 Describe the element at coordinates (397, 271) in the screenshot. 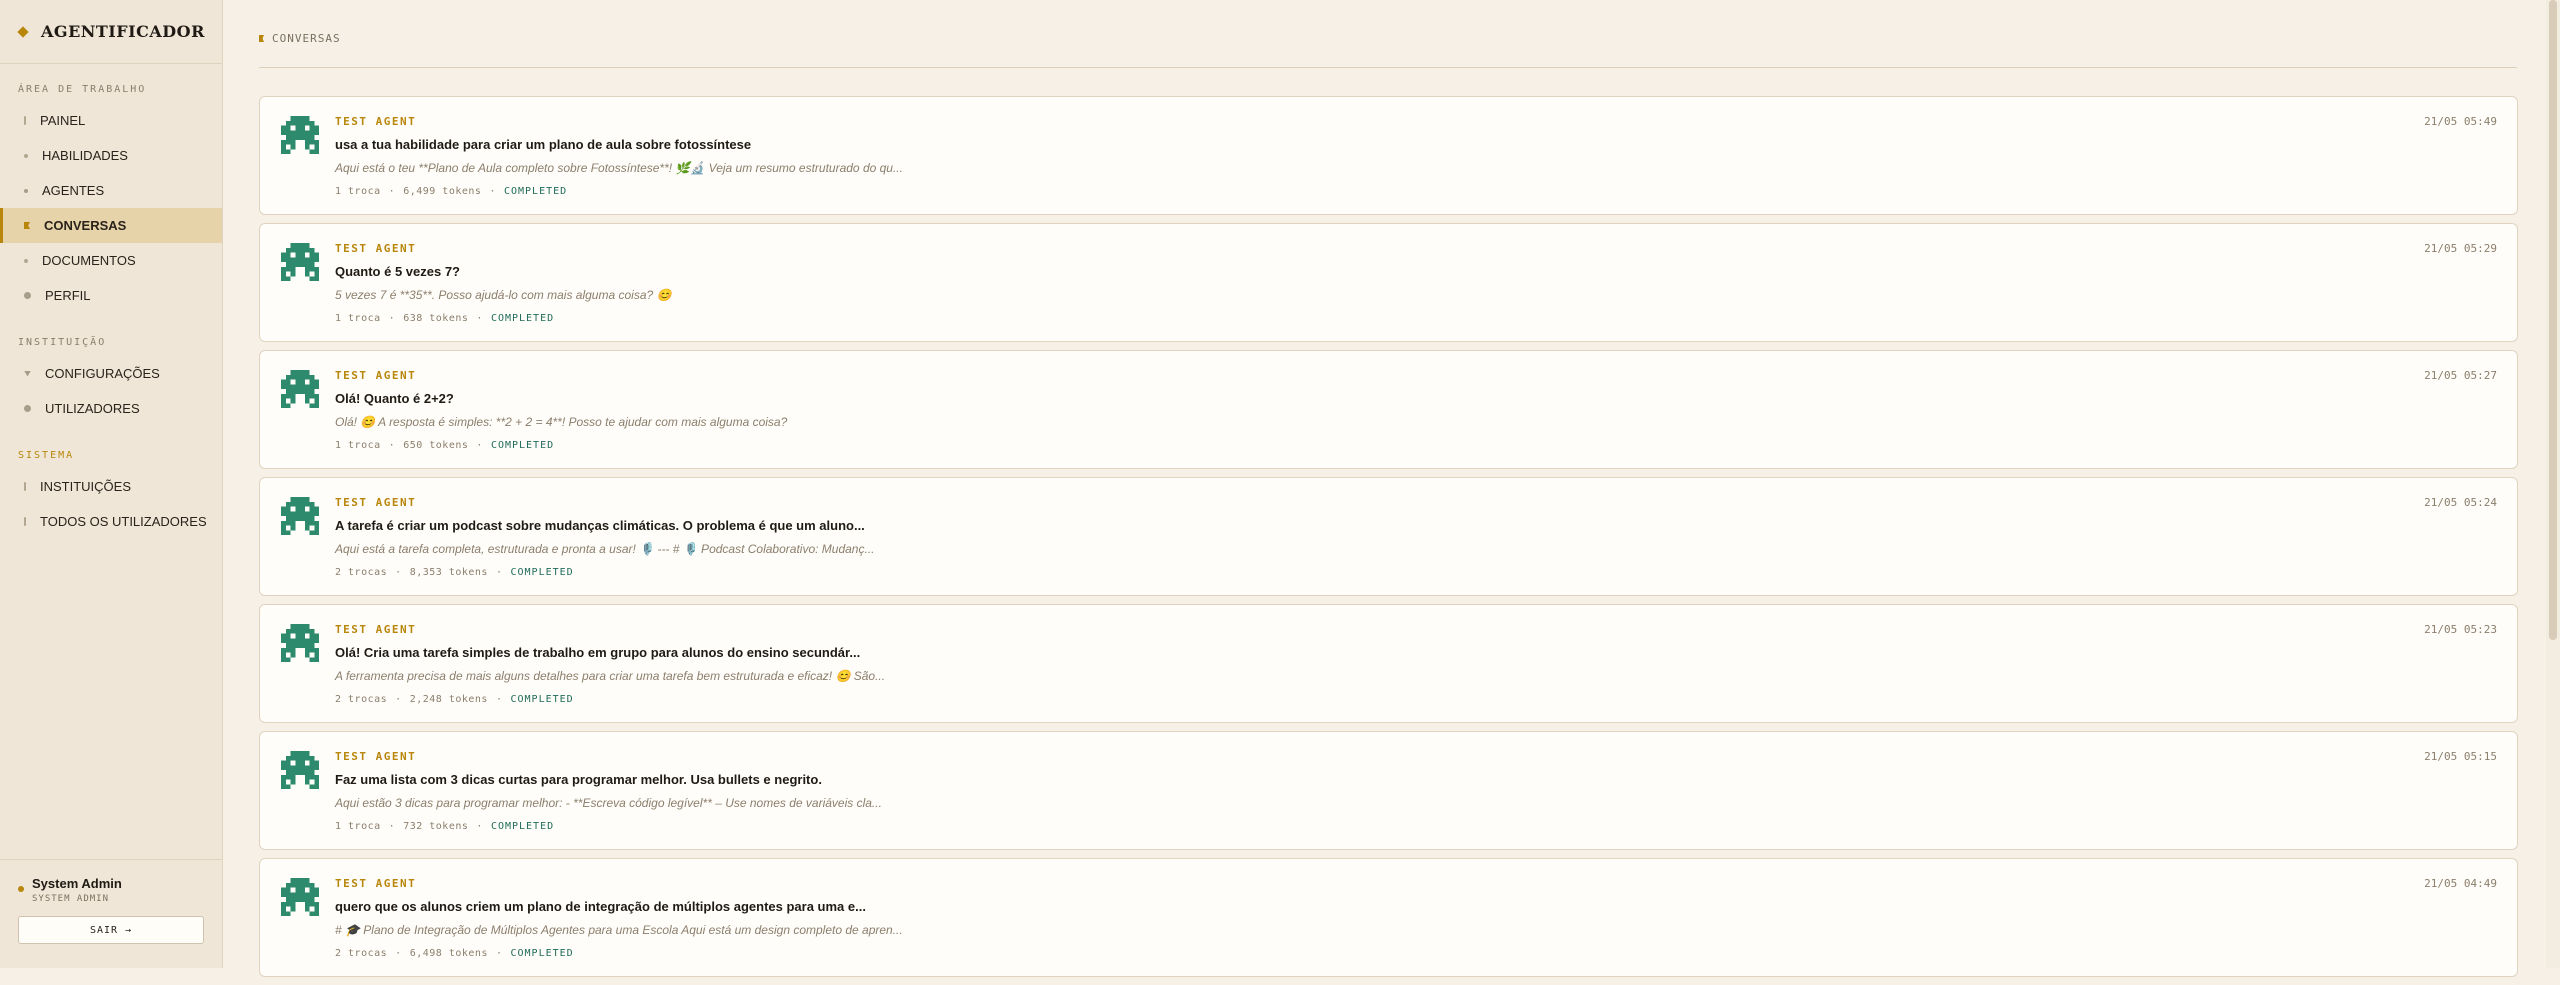

I see `conversation-title: Quanto é 5 vezes 7?` at that location.